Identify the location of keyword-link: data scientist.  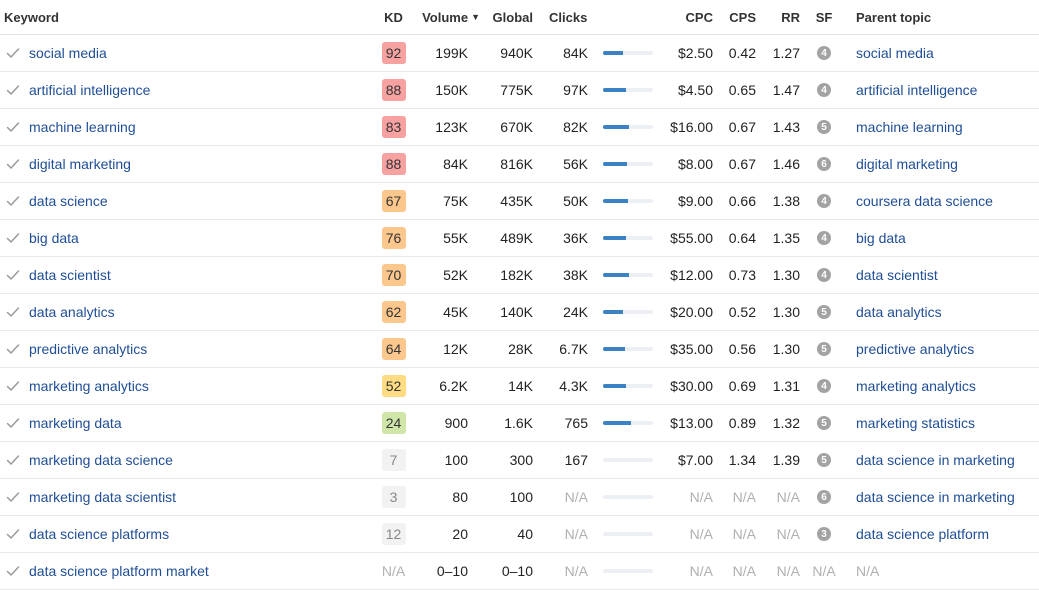
(70, 275).